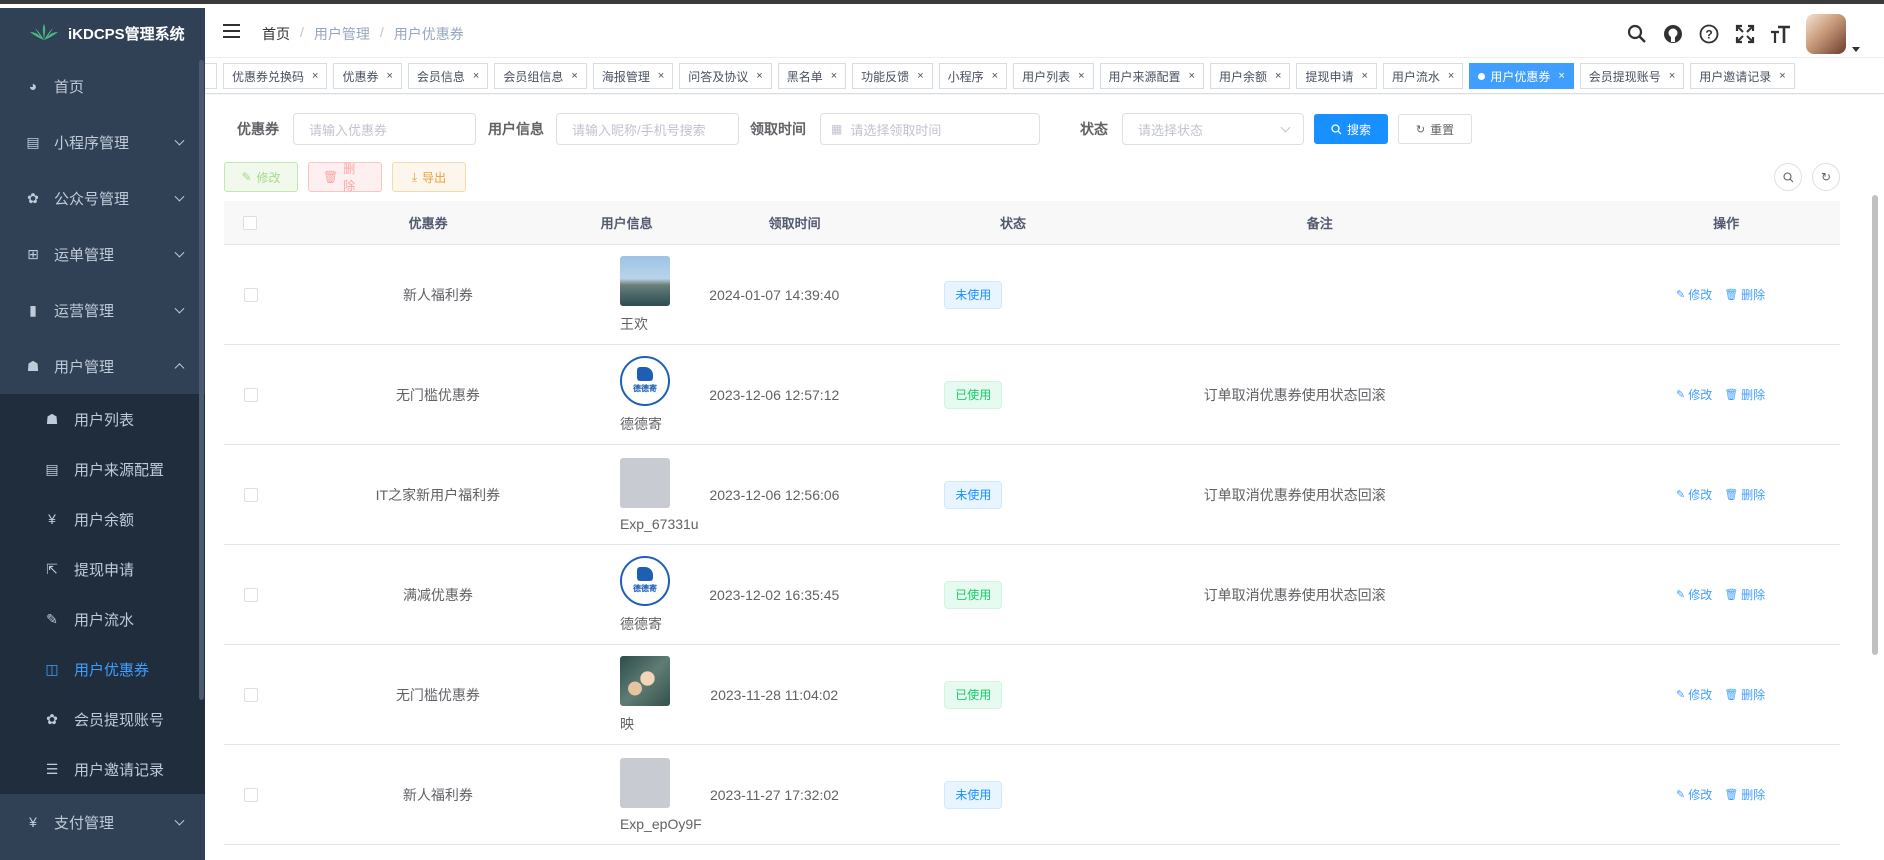 The width and height of the screenshot is (1884, 860). Describe the element at coordinates (102, 519) in the screenshot. I see `sidebar-item-user-balance: ¥ 用户余额` at that location.